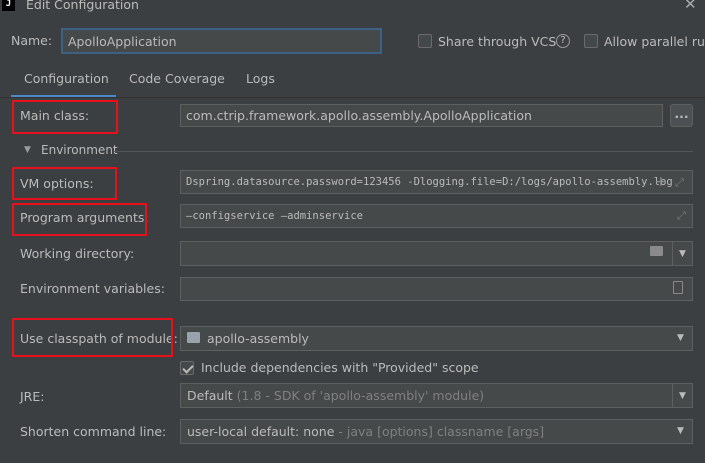 The image size is (705, 463). Describe the element at coordinates (210, 395) in the screenshot. I see `jre-value: Default` at that location.